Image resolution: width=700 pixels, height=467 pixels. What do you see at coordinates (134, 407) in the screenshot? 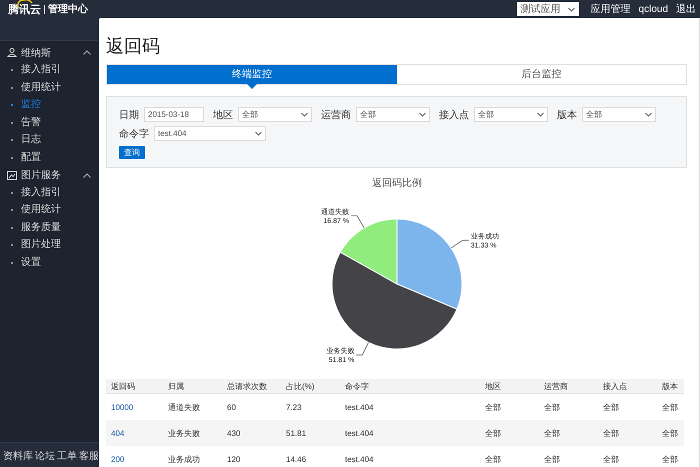
I see `table-cell: 10000` at bounding box center [134, 407].